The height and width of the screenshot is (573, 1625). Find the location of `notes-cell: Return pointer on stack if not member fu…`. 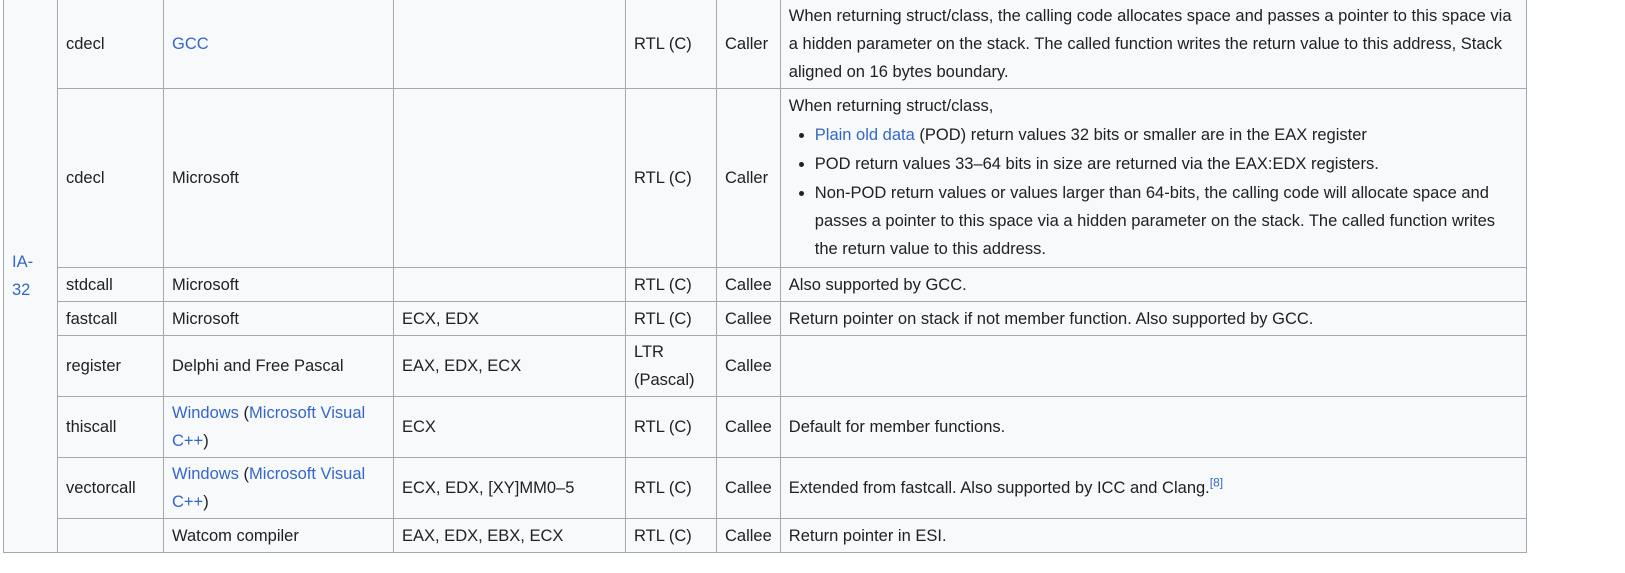

notes-cell: Return pointer on stack if not member fu… is located at coordinates (1153, 318).